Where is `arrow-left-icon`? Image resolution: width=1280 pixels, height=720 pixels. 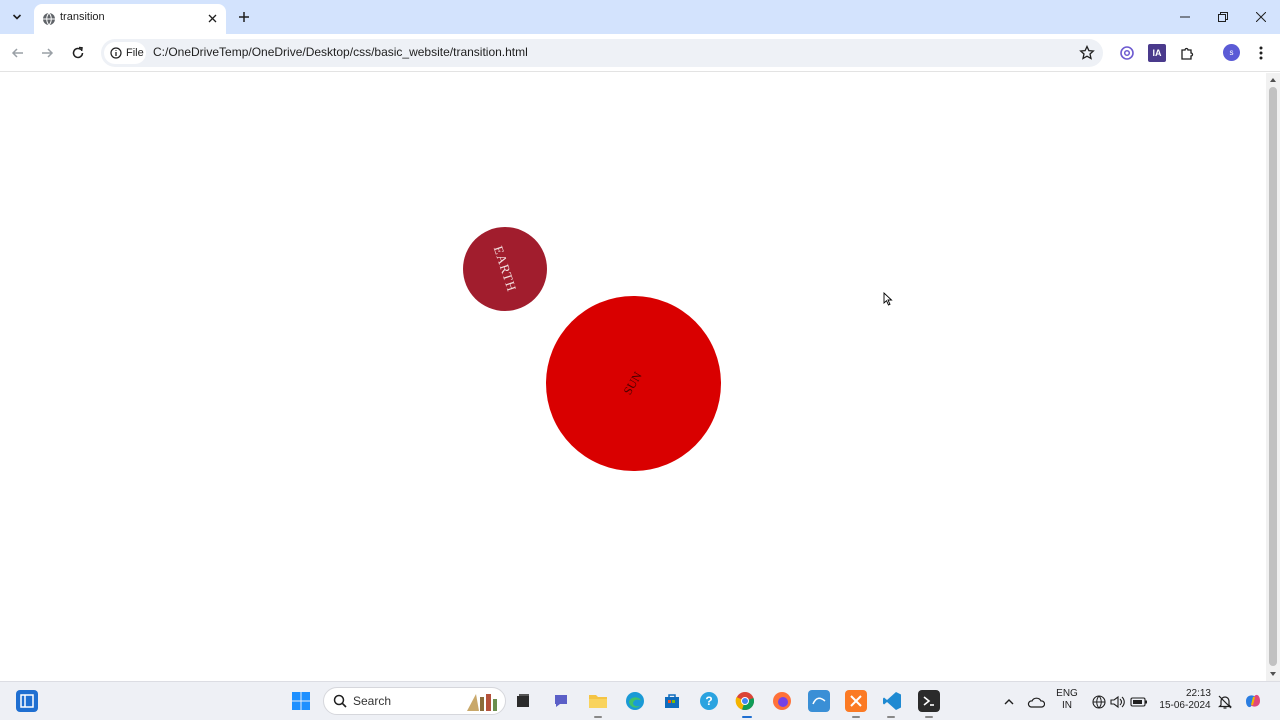
arrow-left-icon is located at coordinates (17, 53).